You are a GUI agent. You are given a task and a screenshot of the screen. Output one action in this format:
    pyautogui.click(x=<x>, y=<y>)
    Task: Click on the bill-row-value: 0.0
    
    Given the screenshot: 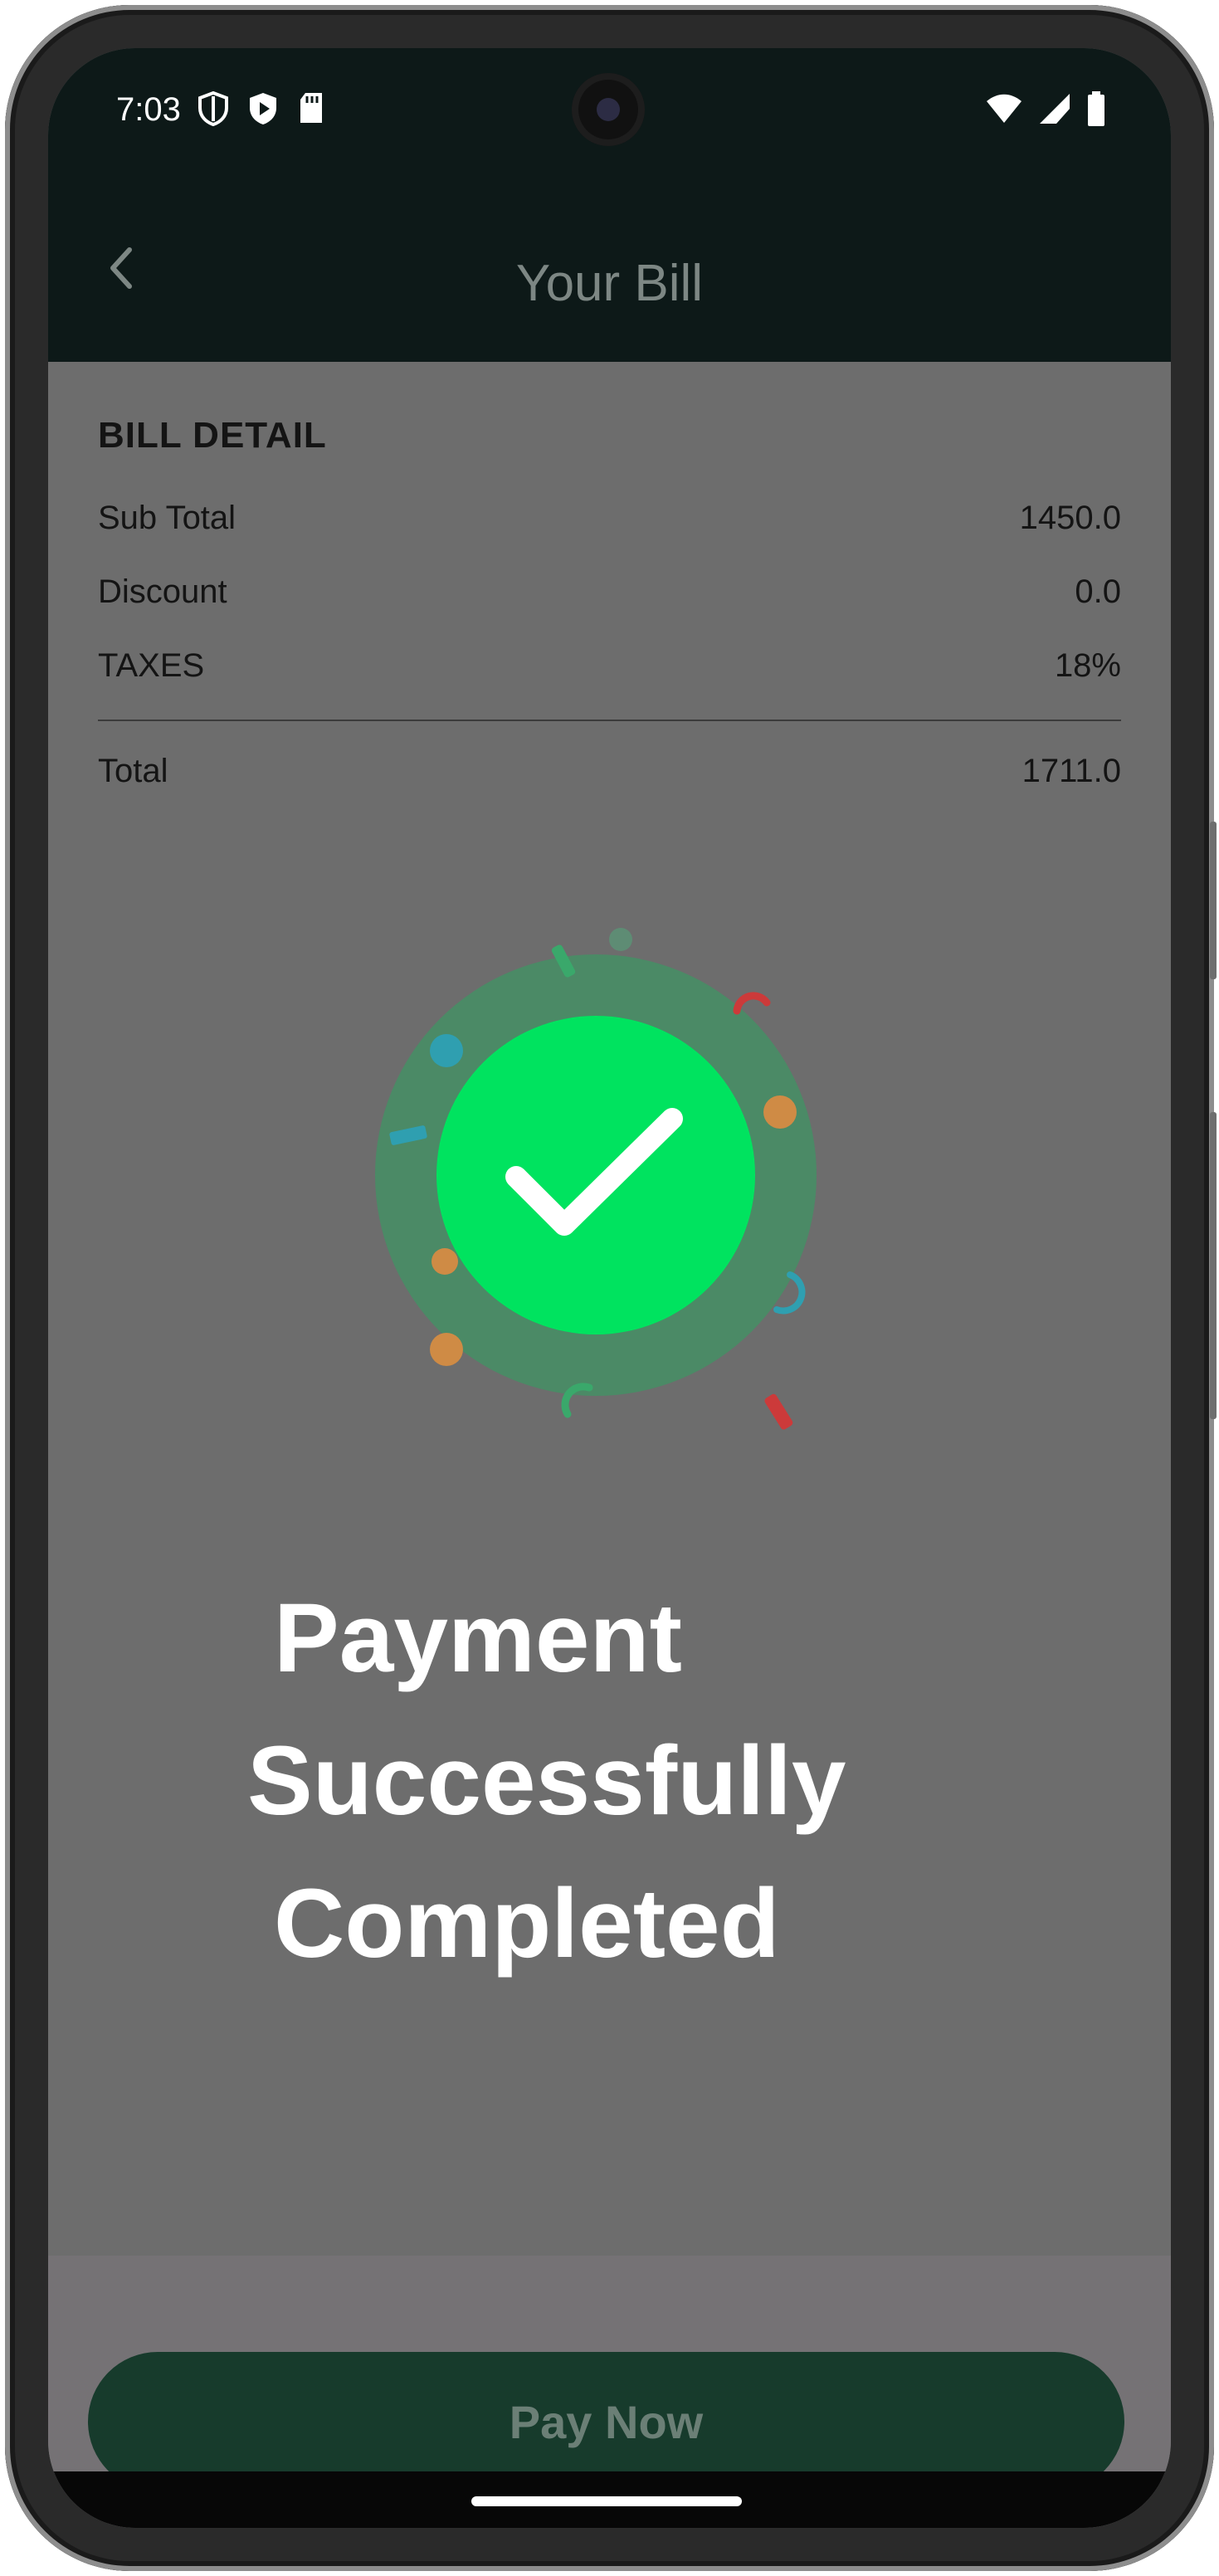 What is the action you would take?
    pyautogui.click(x=1098, y=591)
    